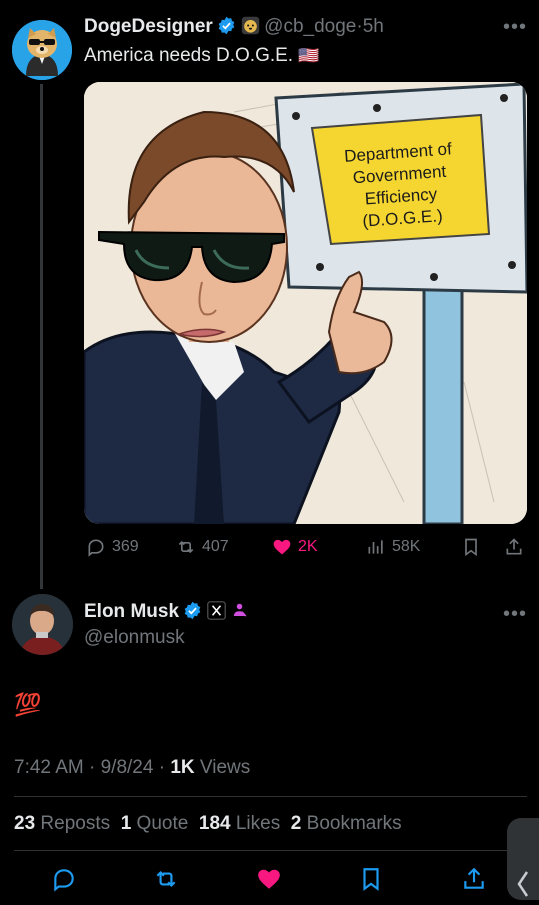 The image size is (539, 905). What do you see at coordinates (75, 823) in the screenshot?
I see `reposts-label: Reposts` at bounding box center [75, 823].